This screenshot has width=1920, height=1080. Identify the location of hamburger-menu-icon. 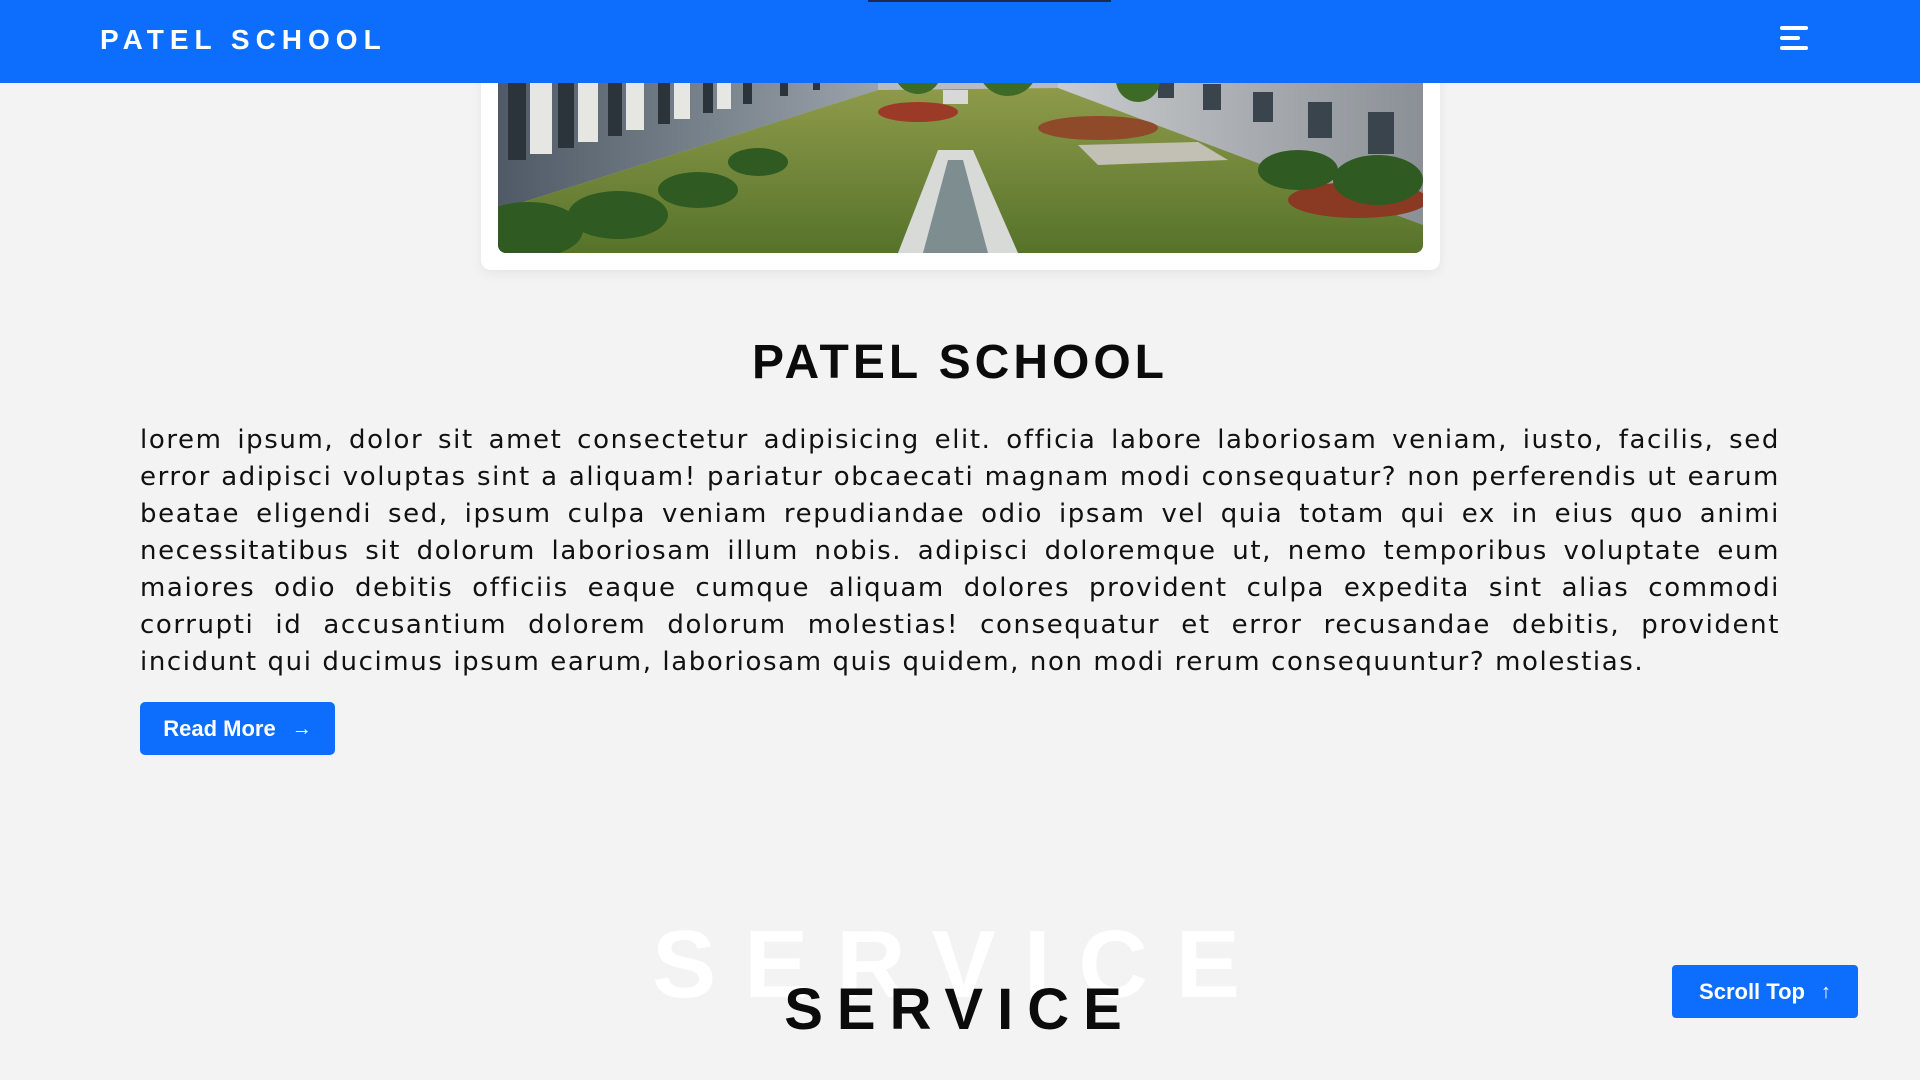
(1797, 38).